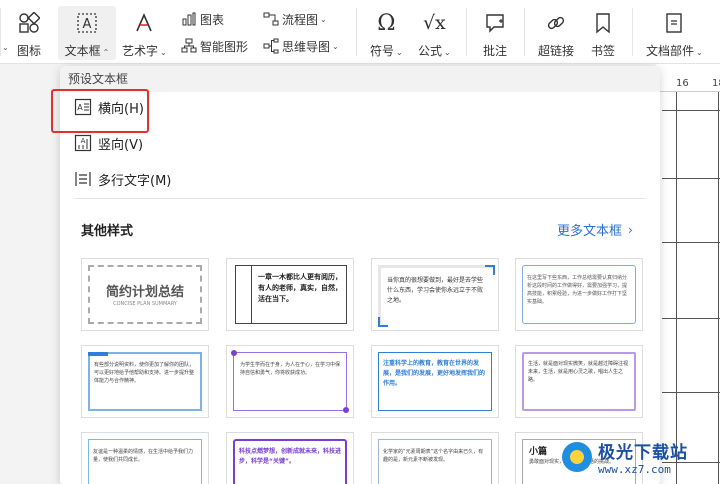 This screenshot has width=720, height=484. I want to click on icon-button: 图标, so click(29, 34).